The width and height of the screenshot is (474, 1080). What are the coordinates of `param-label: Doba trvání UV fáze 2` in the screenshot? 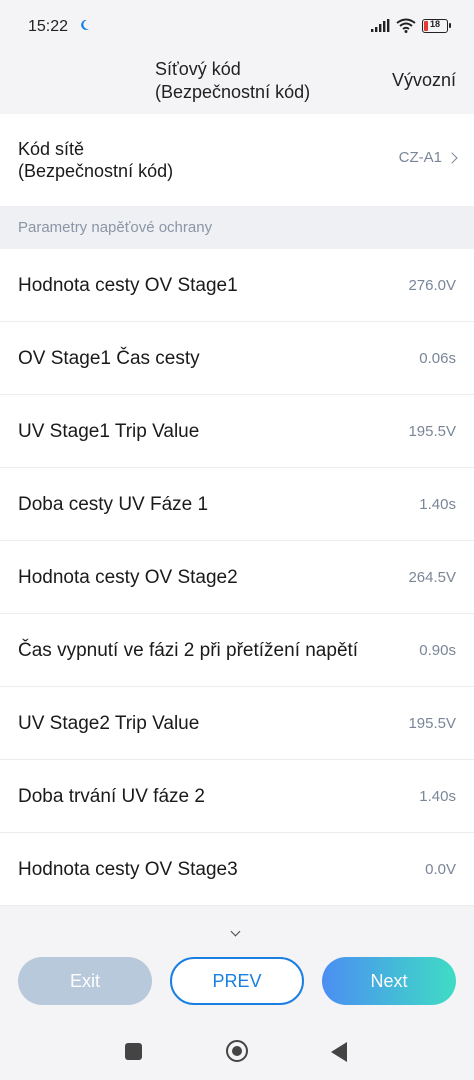 It's located at (111, 796).